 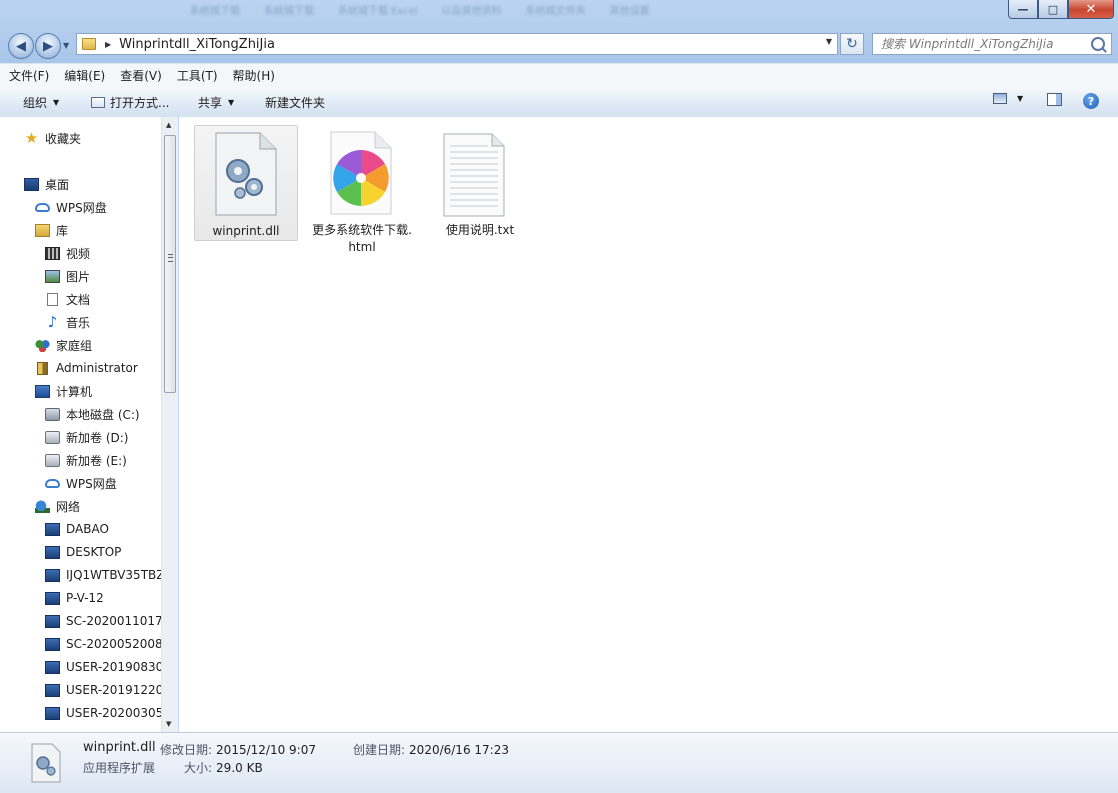 What do you see at coordinates (103, 575) in the screenshot?
I see `sidebar-item-network-pc: IJQ1WTBV35TBZ` at bounding box center [103, 575].